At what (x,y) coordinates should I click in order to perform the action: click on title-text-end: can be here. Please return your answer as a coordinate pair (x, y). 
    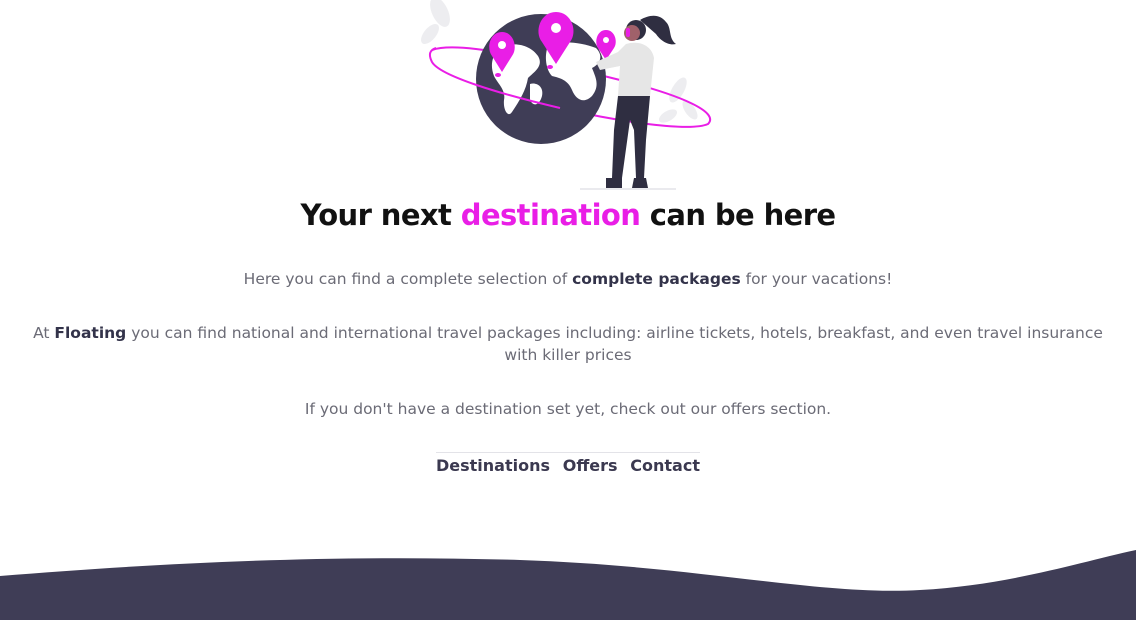
    Looking at the image, I should click on (738, 215).